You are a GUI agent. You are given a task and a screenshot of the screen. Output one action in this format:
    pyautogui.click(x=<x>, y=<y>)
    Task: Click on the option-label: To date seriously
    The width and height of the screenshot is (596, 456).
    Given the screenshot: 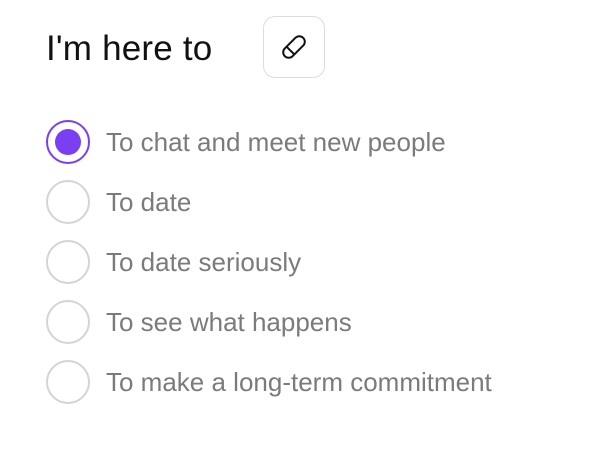 What is the action you would take?
    pyautogui.click(x=204, y=261)
    